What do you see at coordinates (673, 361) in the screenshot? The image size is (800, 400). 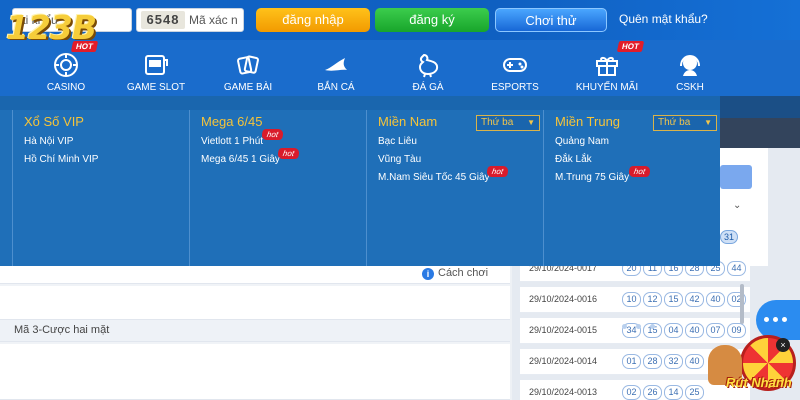 I see `result-ball: 32` at bounding box center [673, 361].